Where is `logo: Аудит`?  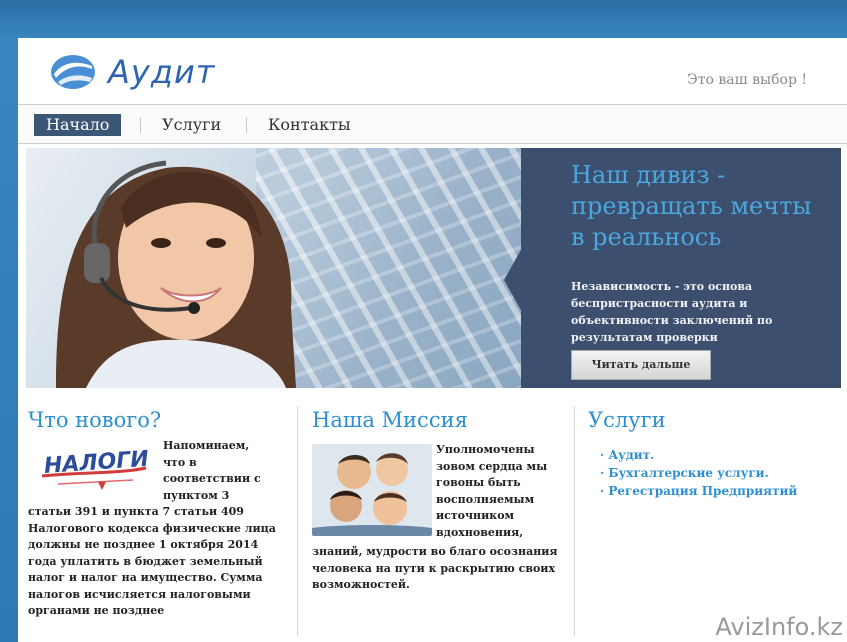
logo: Аудит is located at coordinates (131, 72).